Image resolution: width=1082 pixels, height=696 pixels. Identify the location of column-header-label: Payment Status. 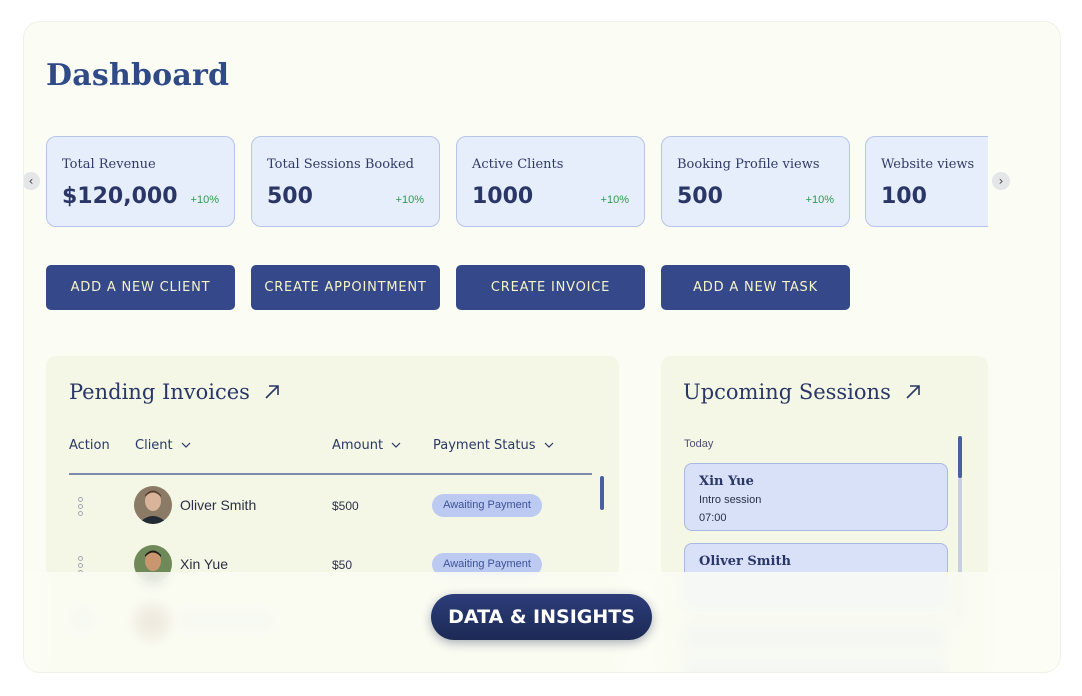
(484, 445).